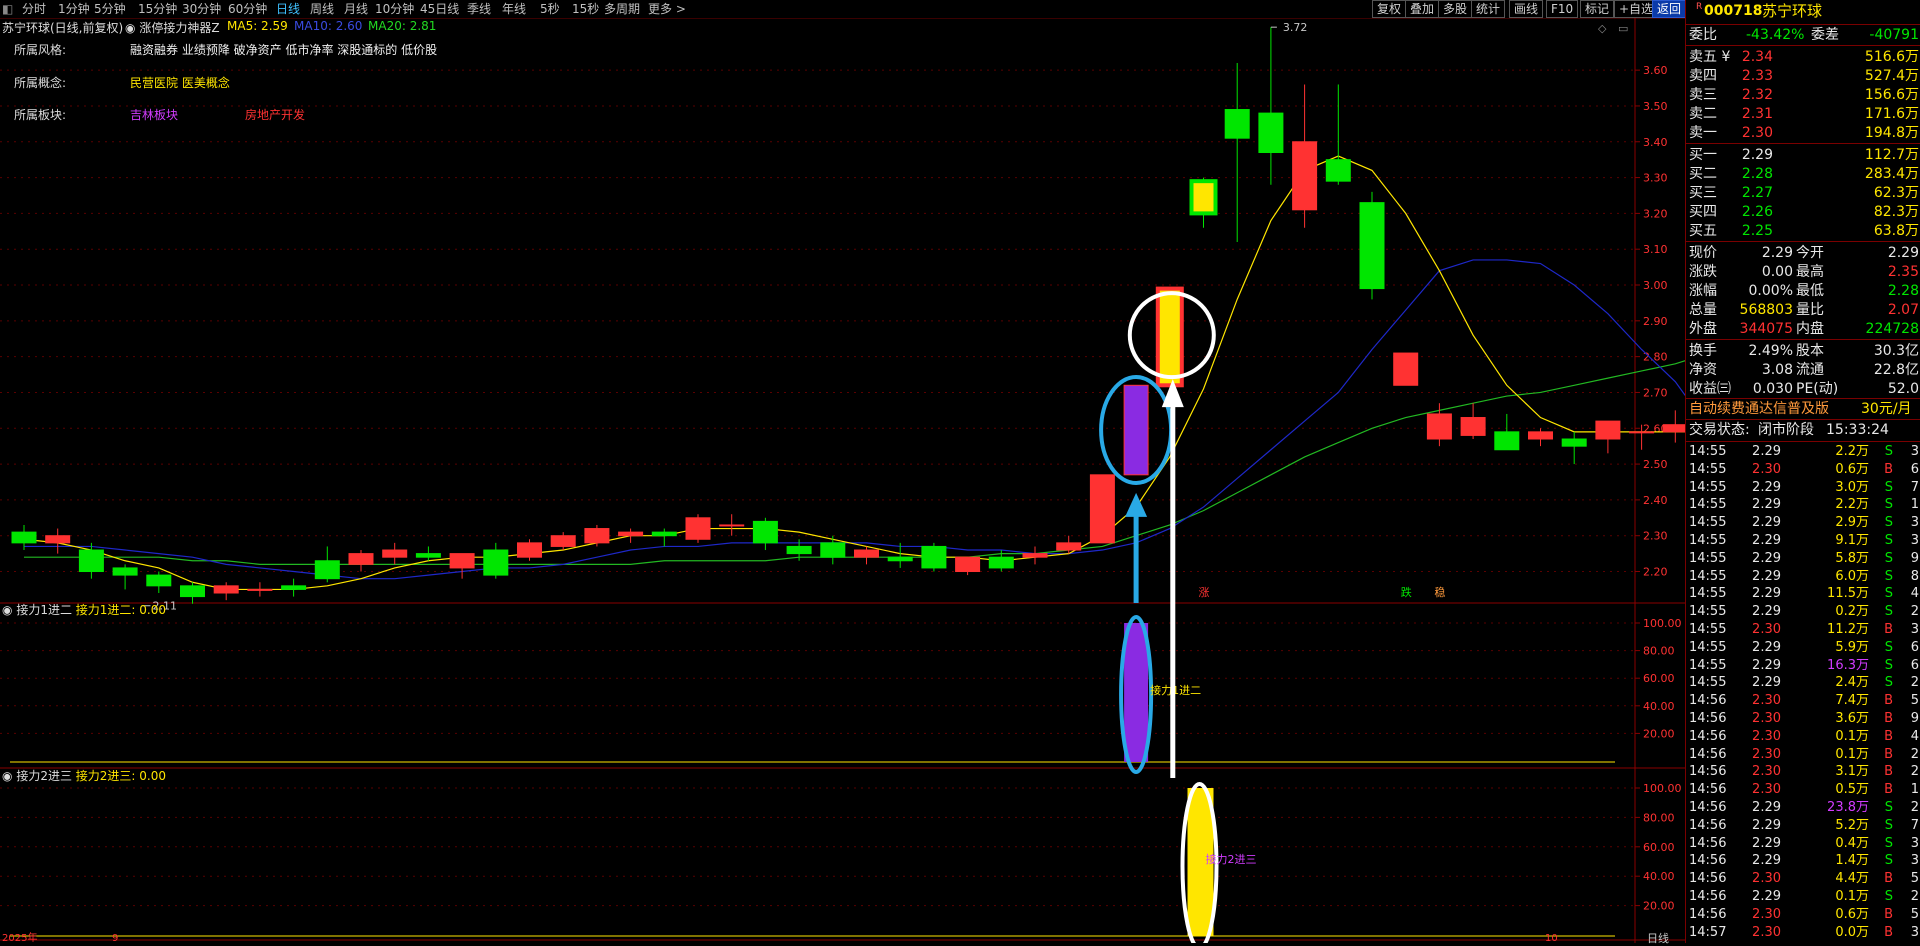 The width and height of the screenshot is (1920, 946). I want to click on buys-row: 买二 2.28 283.4万, so click(1803, 174).